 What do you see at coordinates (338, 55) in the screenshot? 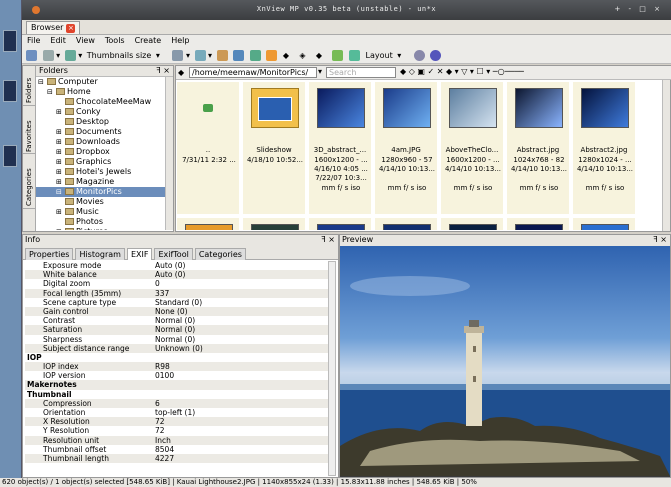
I see `refresh-button` at bounding box center [338, 55].